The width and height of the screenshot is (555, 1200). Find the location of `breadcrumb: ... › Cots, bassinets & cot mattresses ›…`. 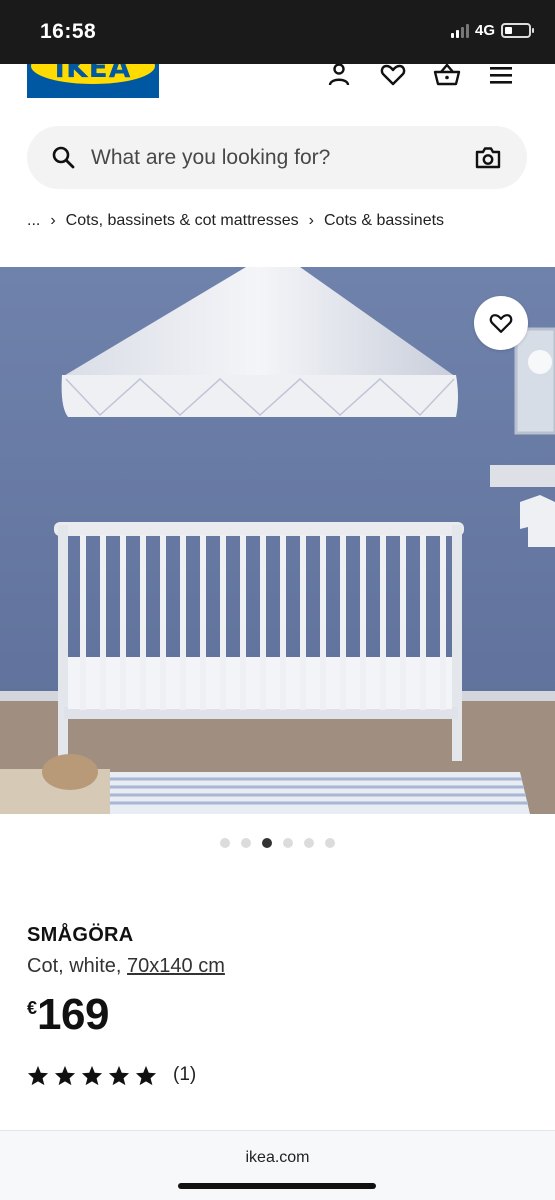

breadcrumb: ... › Cots, bassinets & cot mattresses ›… is located at coordinates (235, 221).